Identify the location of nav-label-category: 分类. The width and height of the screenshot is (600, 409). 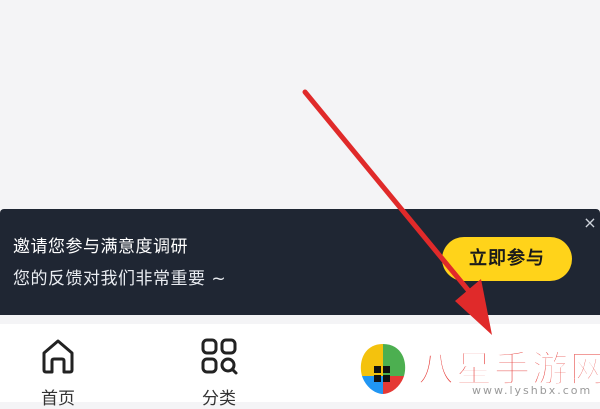
(219, 399).